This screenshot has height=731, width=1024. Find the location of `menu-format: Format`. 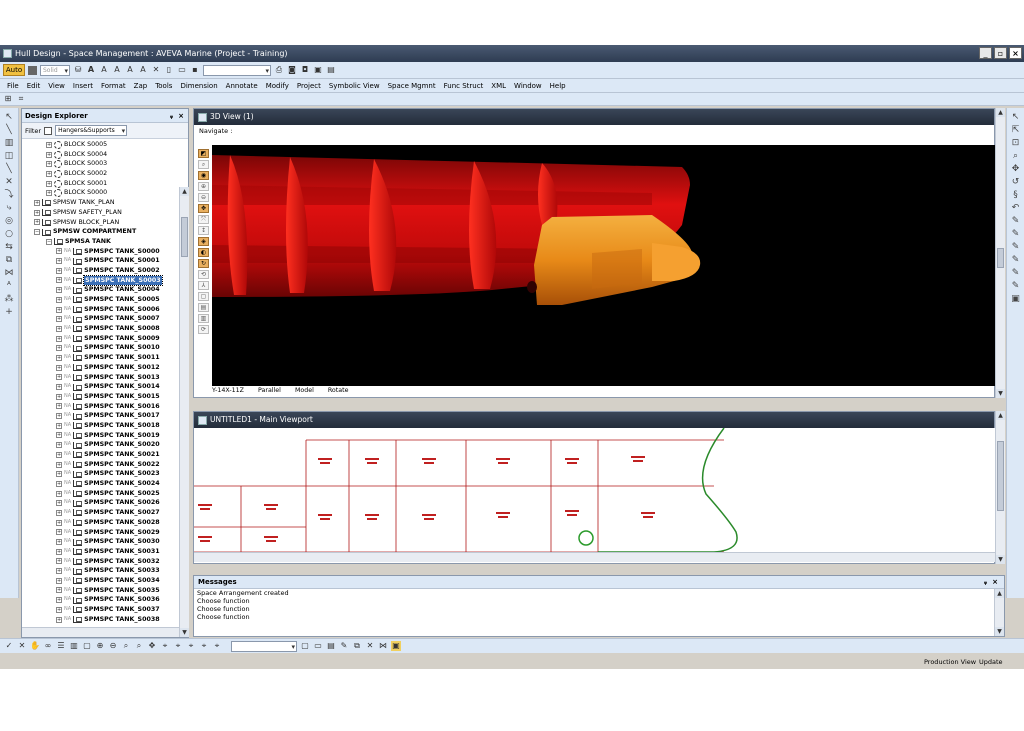

menu-format: Format is located at coordinates (113, 86).